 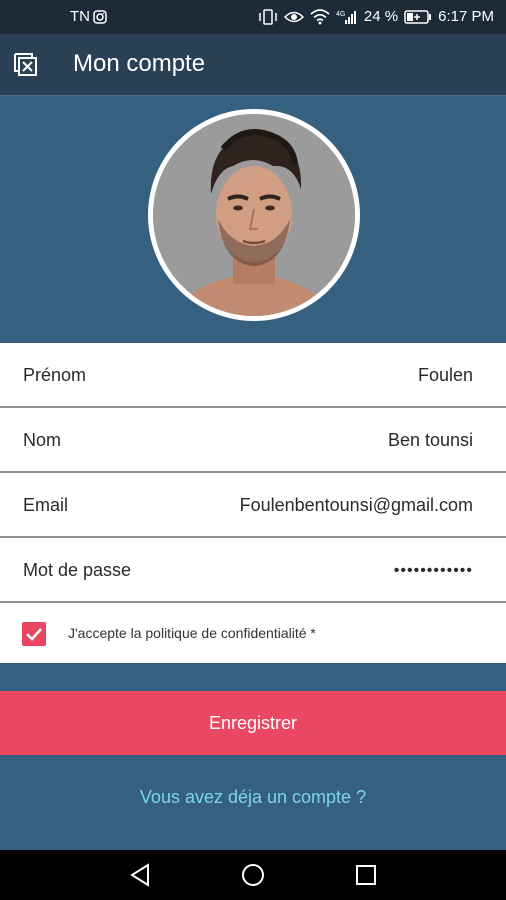 What do you see at coordinates (80, 16) in the screenshot?
I see `carrier-label: TN` at bounding box center [80, 16].